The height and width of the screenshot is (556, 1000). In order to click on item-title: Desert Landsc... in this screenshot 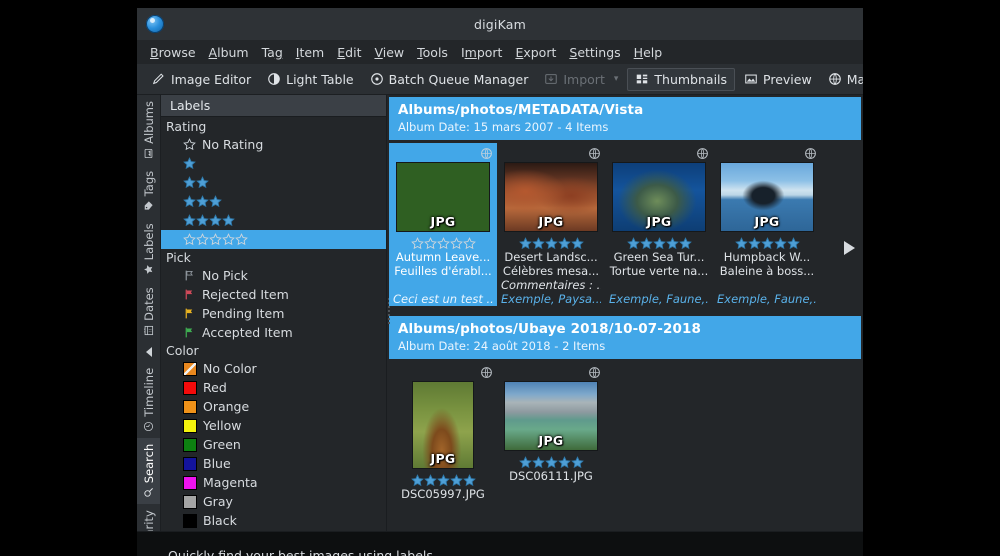, I will do `click(551, 257)`.